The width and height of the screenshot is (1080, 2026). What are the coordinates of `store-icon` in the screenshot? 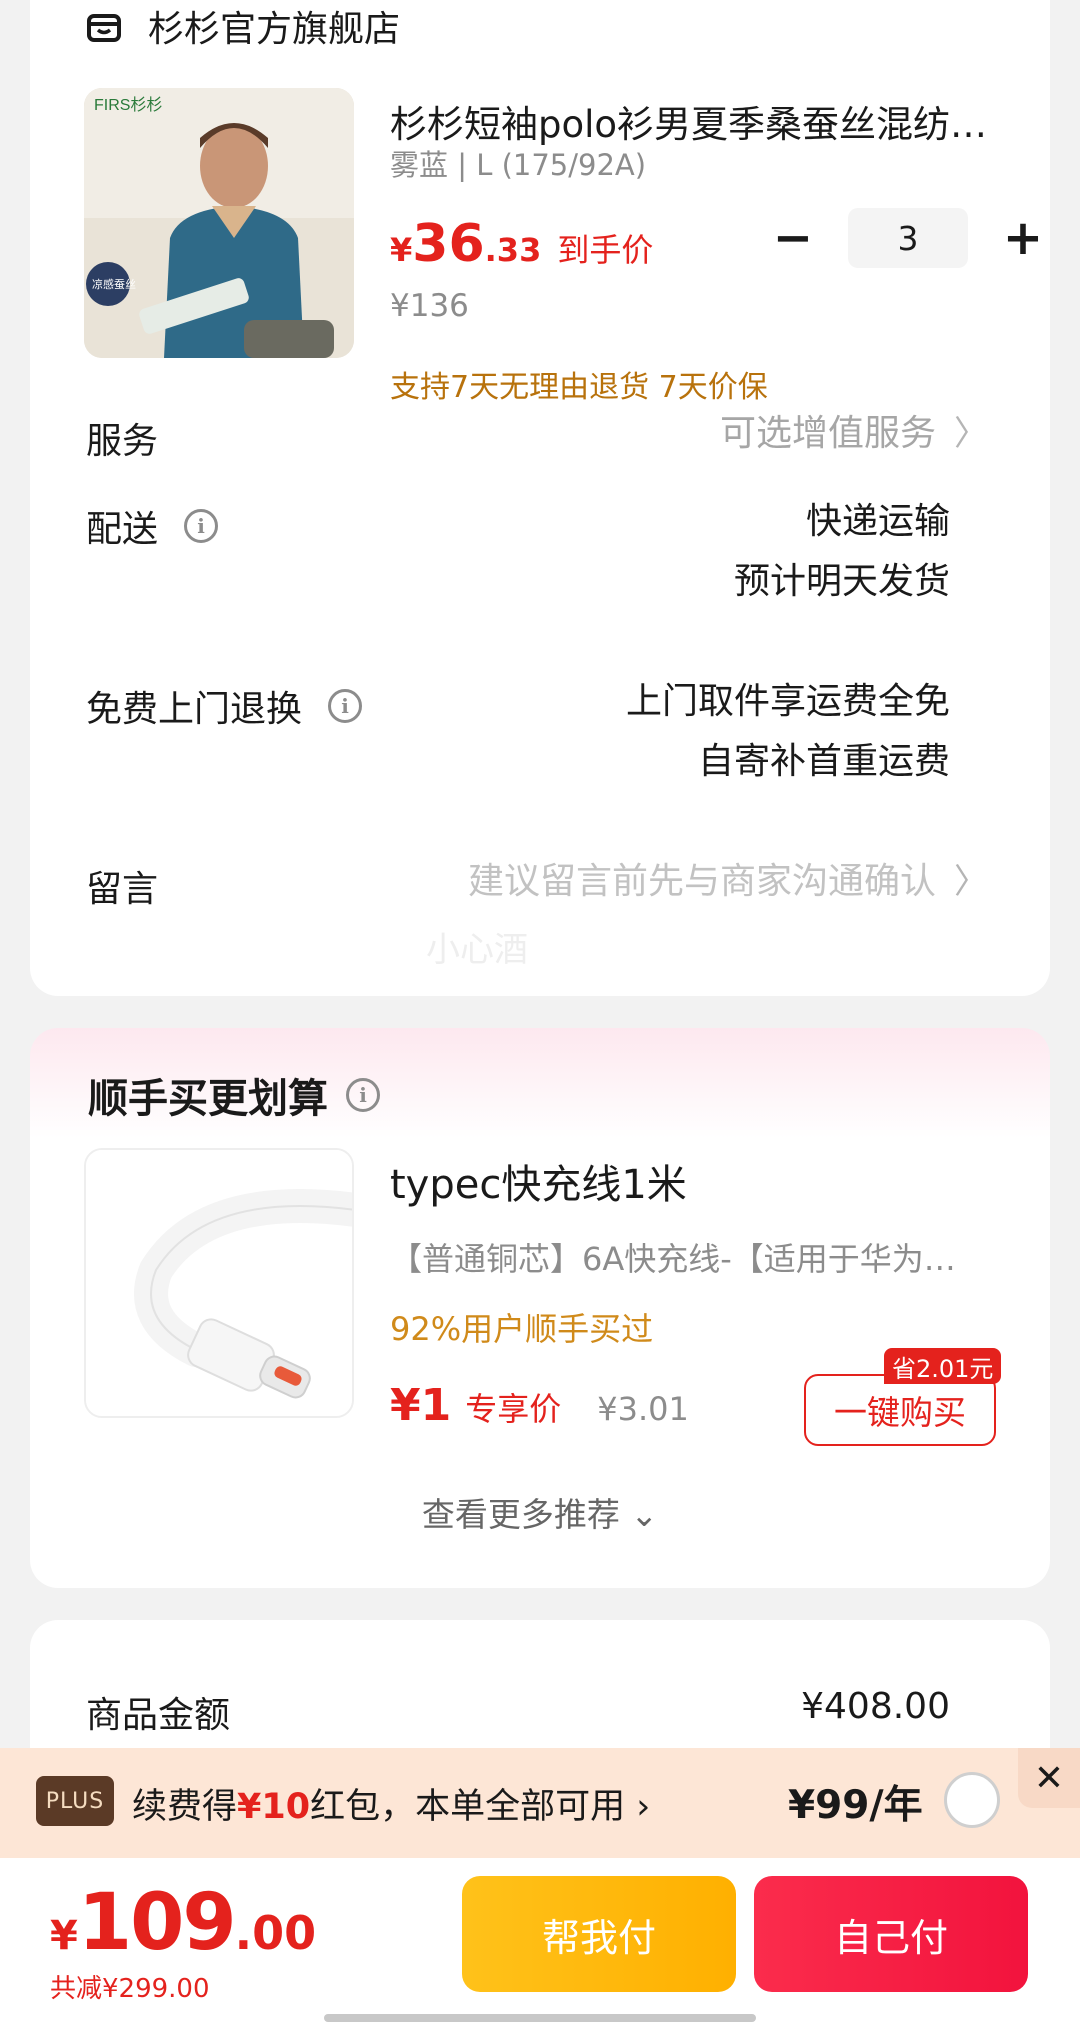 It's located at (104, 28).